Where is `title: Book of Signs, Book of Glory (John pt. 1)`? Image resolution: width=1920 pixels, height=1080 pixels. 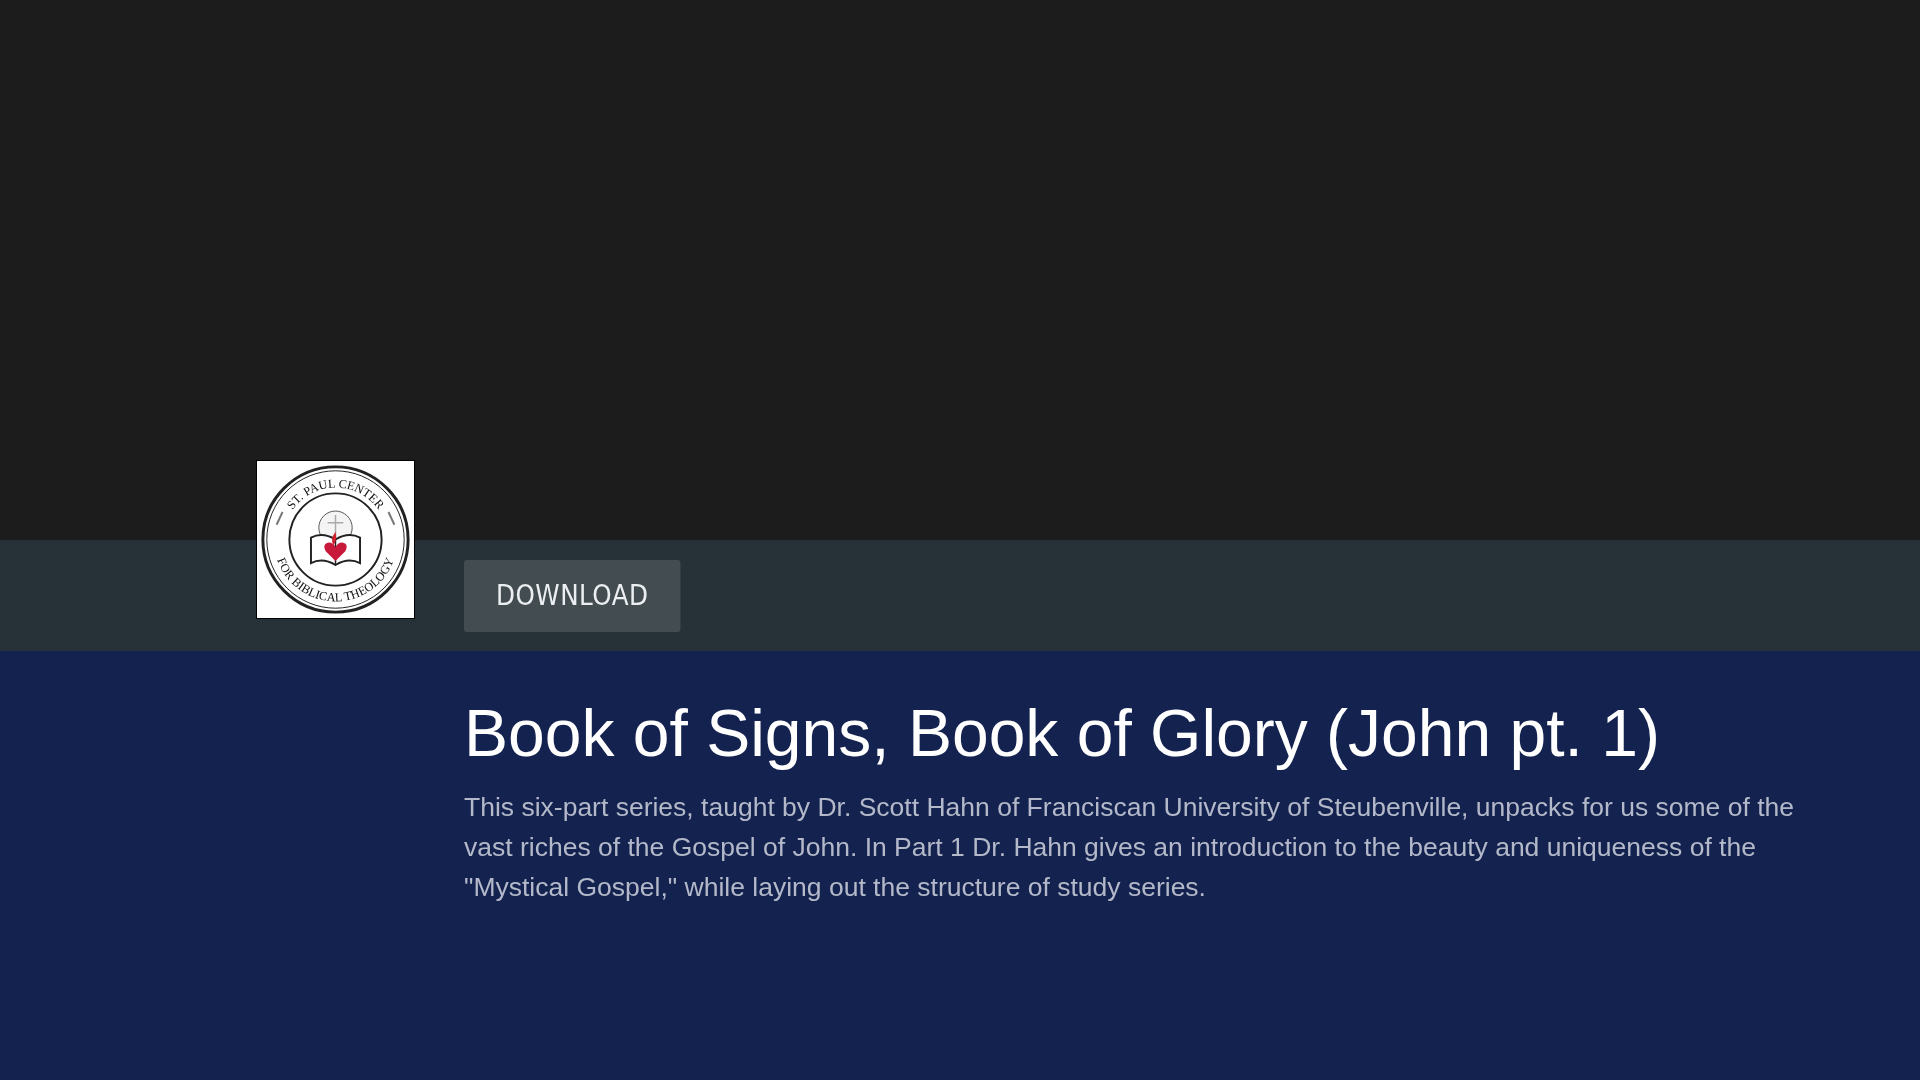 title: Book of Signs, Book of Glory (John pt. 1) is located at coordinates (1062, 733).